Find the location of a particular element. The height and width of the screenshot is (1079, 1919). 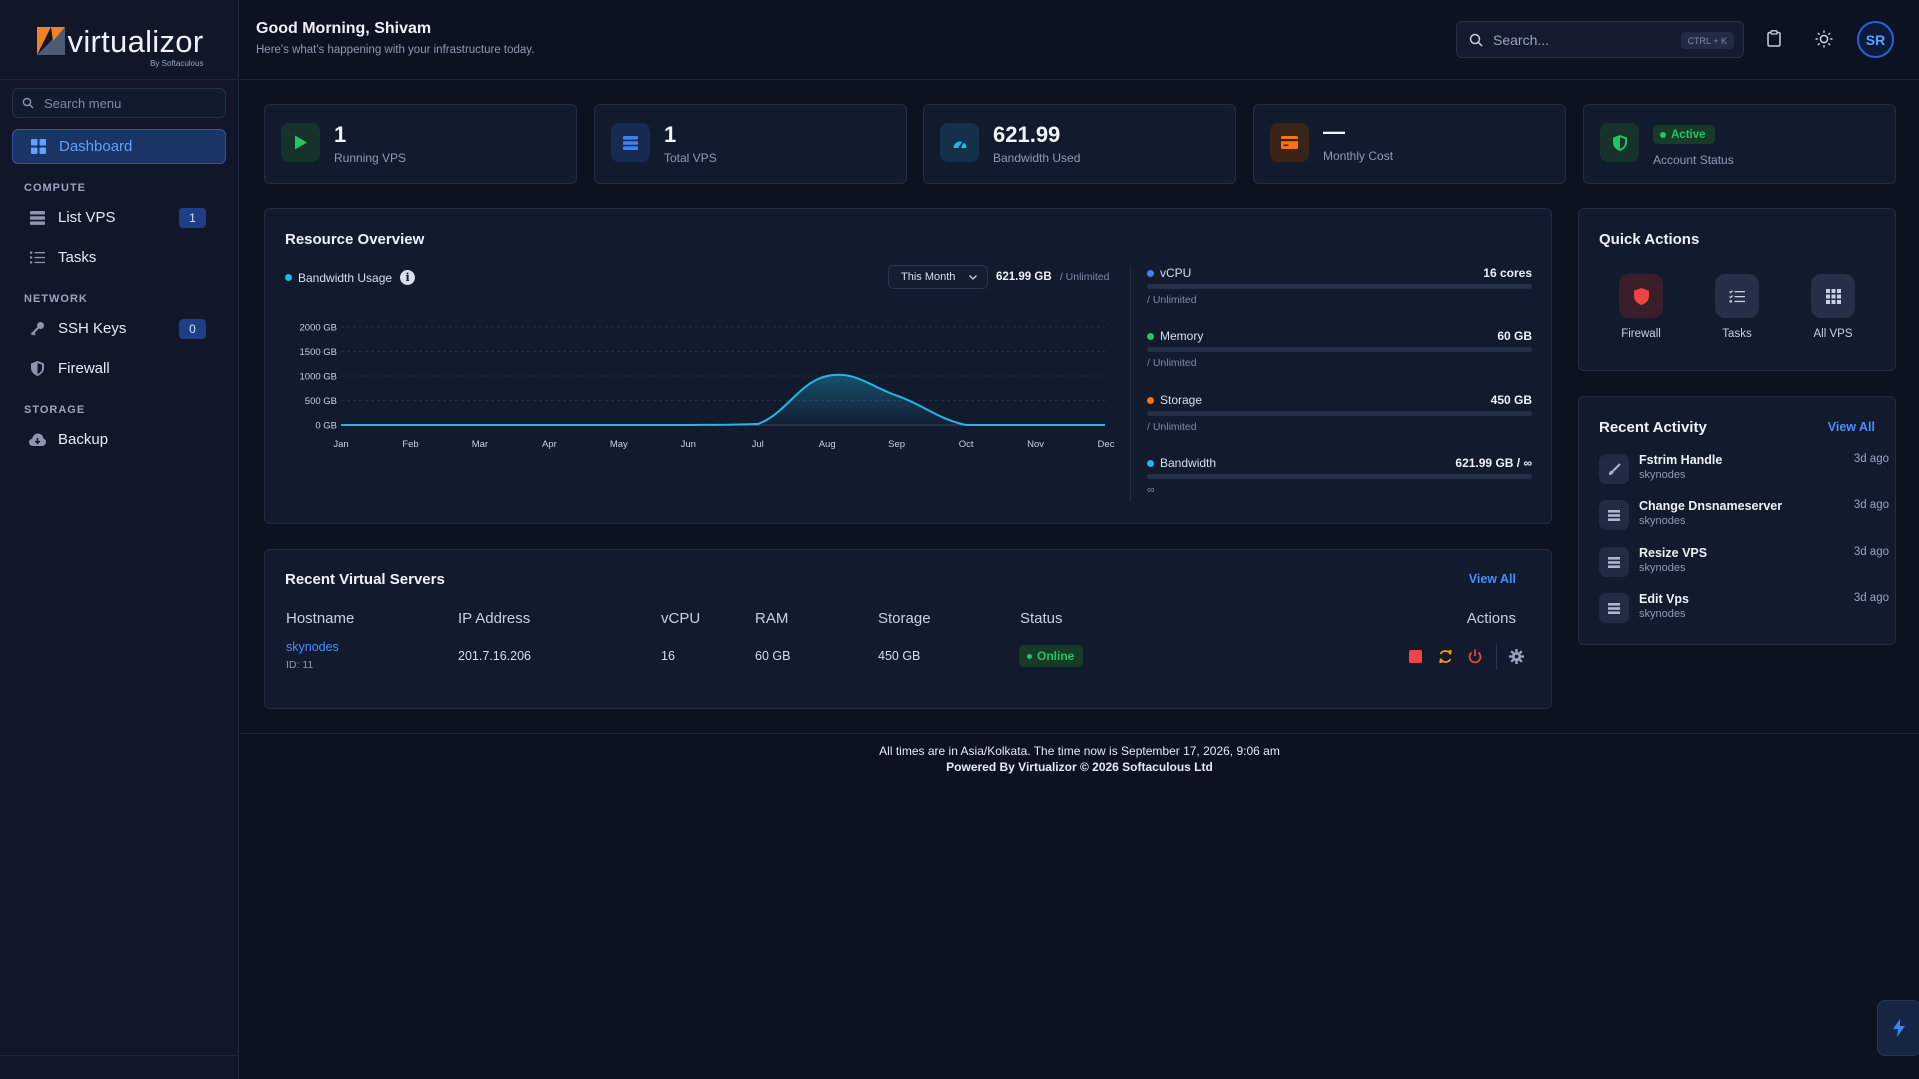

sidebar-search-placeholder: Search menu is located at coordinates (83, 103).